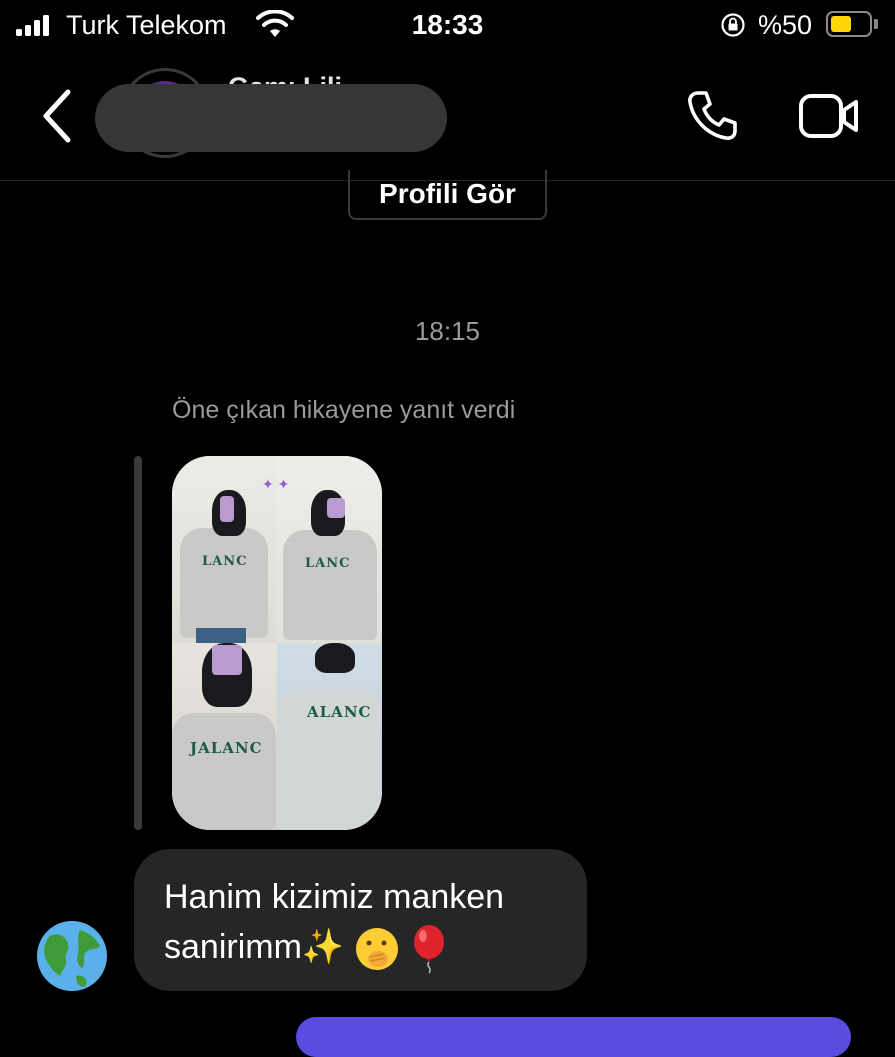 The width and height of the screenshot is (895, 1057). Describe the element at coordinates (712, 116) in the screenshot. I see `phone-icon` at that location.